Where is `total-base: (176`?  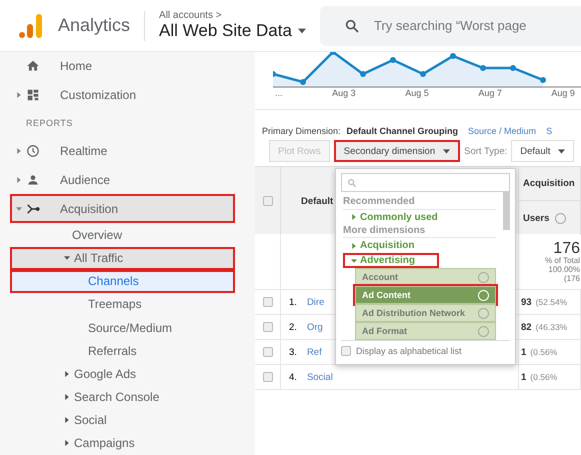 total-base: (176 is located at coordinates (572, 279).